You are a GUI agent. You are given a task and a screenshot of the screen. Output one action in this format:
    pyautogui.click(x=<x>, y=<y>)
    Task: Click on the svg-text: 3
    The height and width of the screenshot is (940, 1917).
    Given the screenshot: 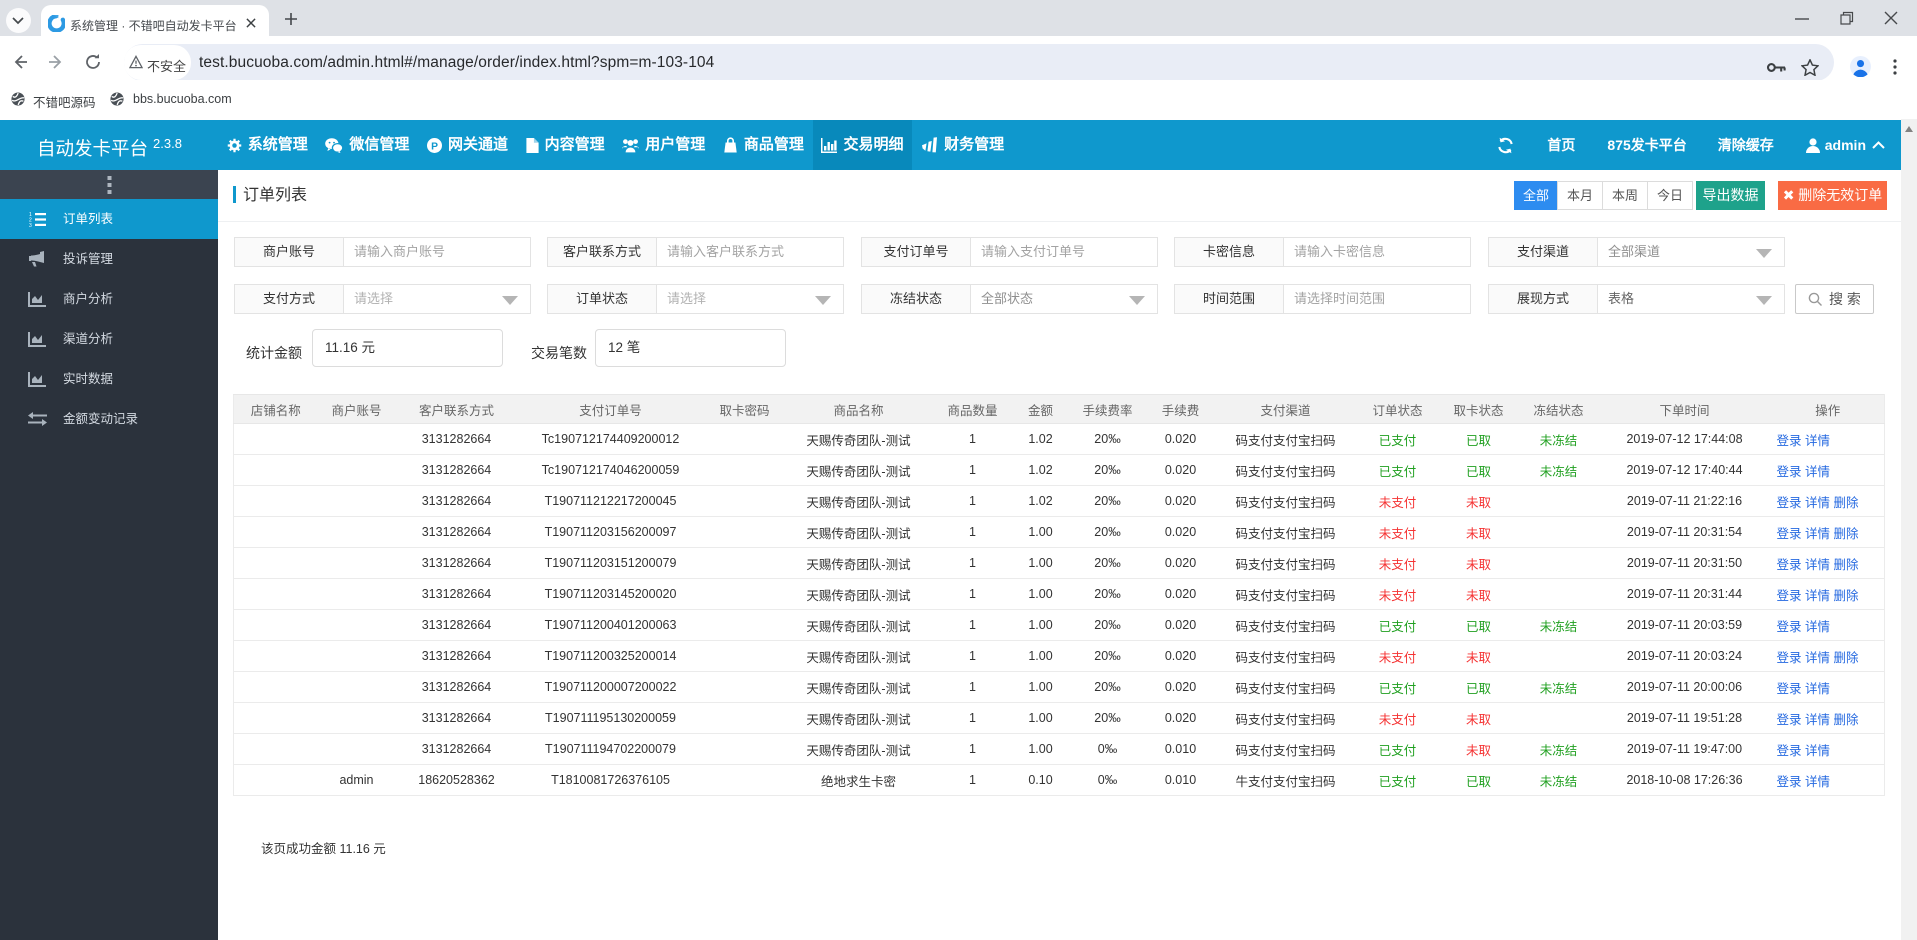 What is the action you would take?
    pyautogui.click(x=30, y=224)
    